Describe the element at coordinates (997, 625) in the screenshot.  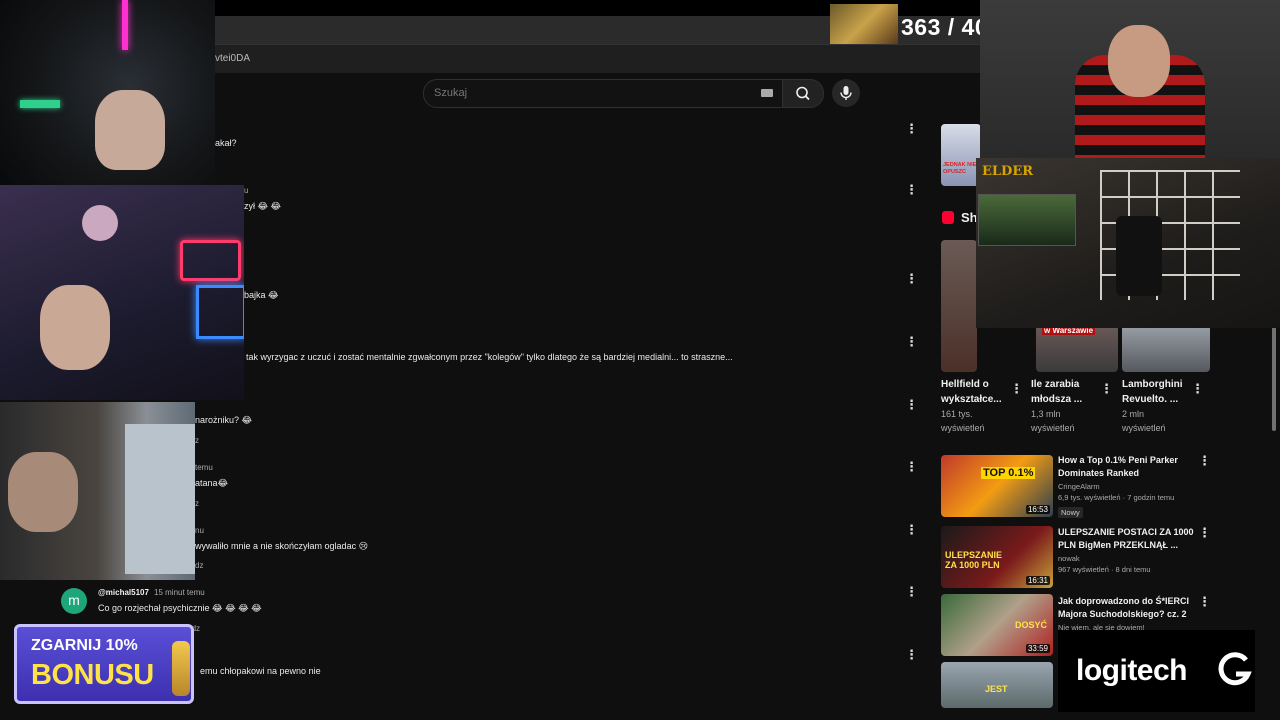
I see `video-thumbnail: DOSYĆ 33:59` at that location.